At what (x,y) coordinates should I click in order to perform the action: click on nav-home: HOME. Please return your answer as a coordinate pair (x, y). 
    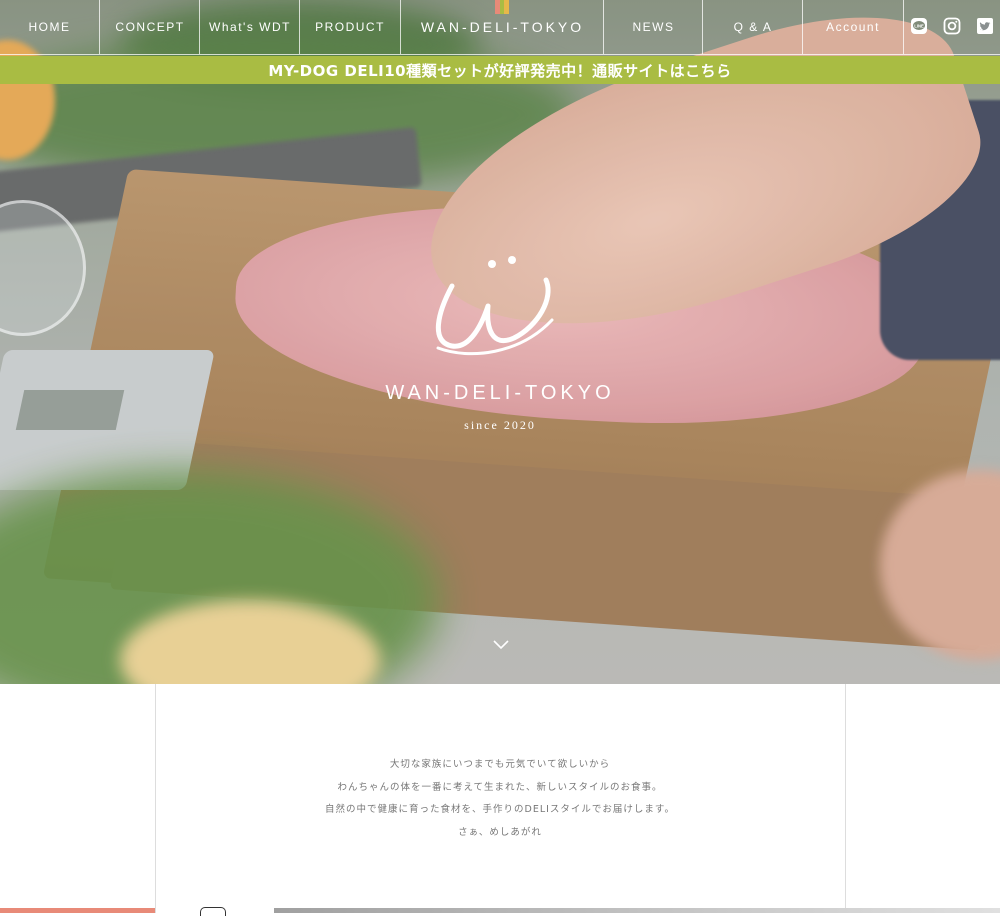
    Looking at the image, I should click on (49, 27).